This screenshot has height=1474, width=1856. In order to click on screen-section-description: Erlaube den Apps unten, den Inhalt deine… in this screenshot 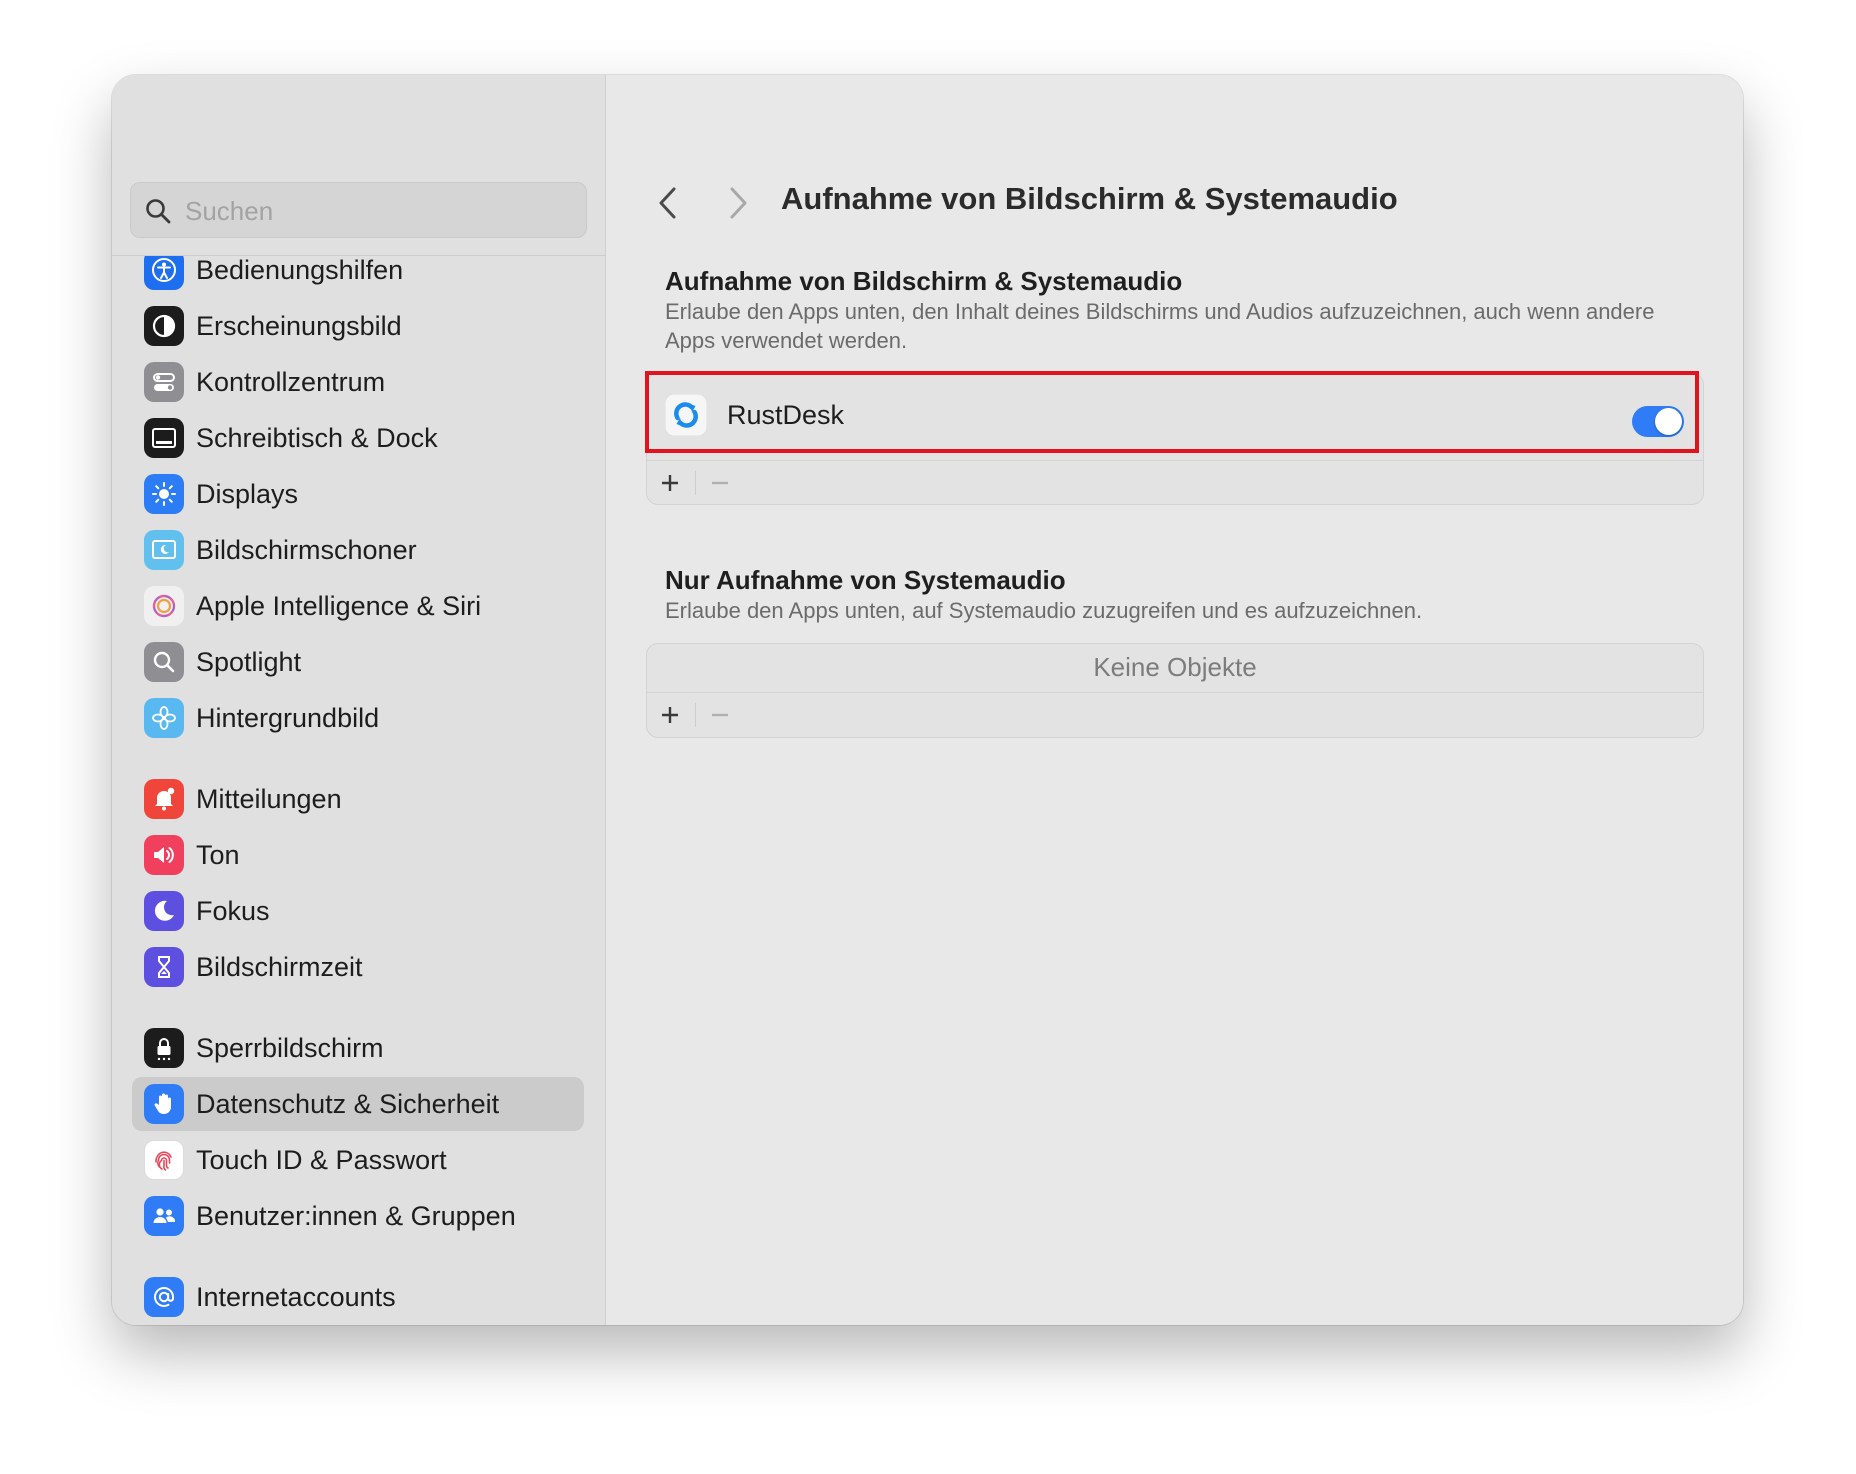, I will do `click(1160, 326)`.